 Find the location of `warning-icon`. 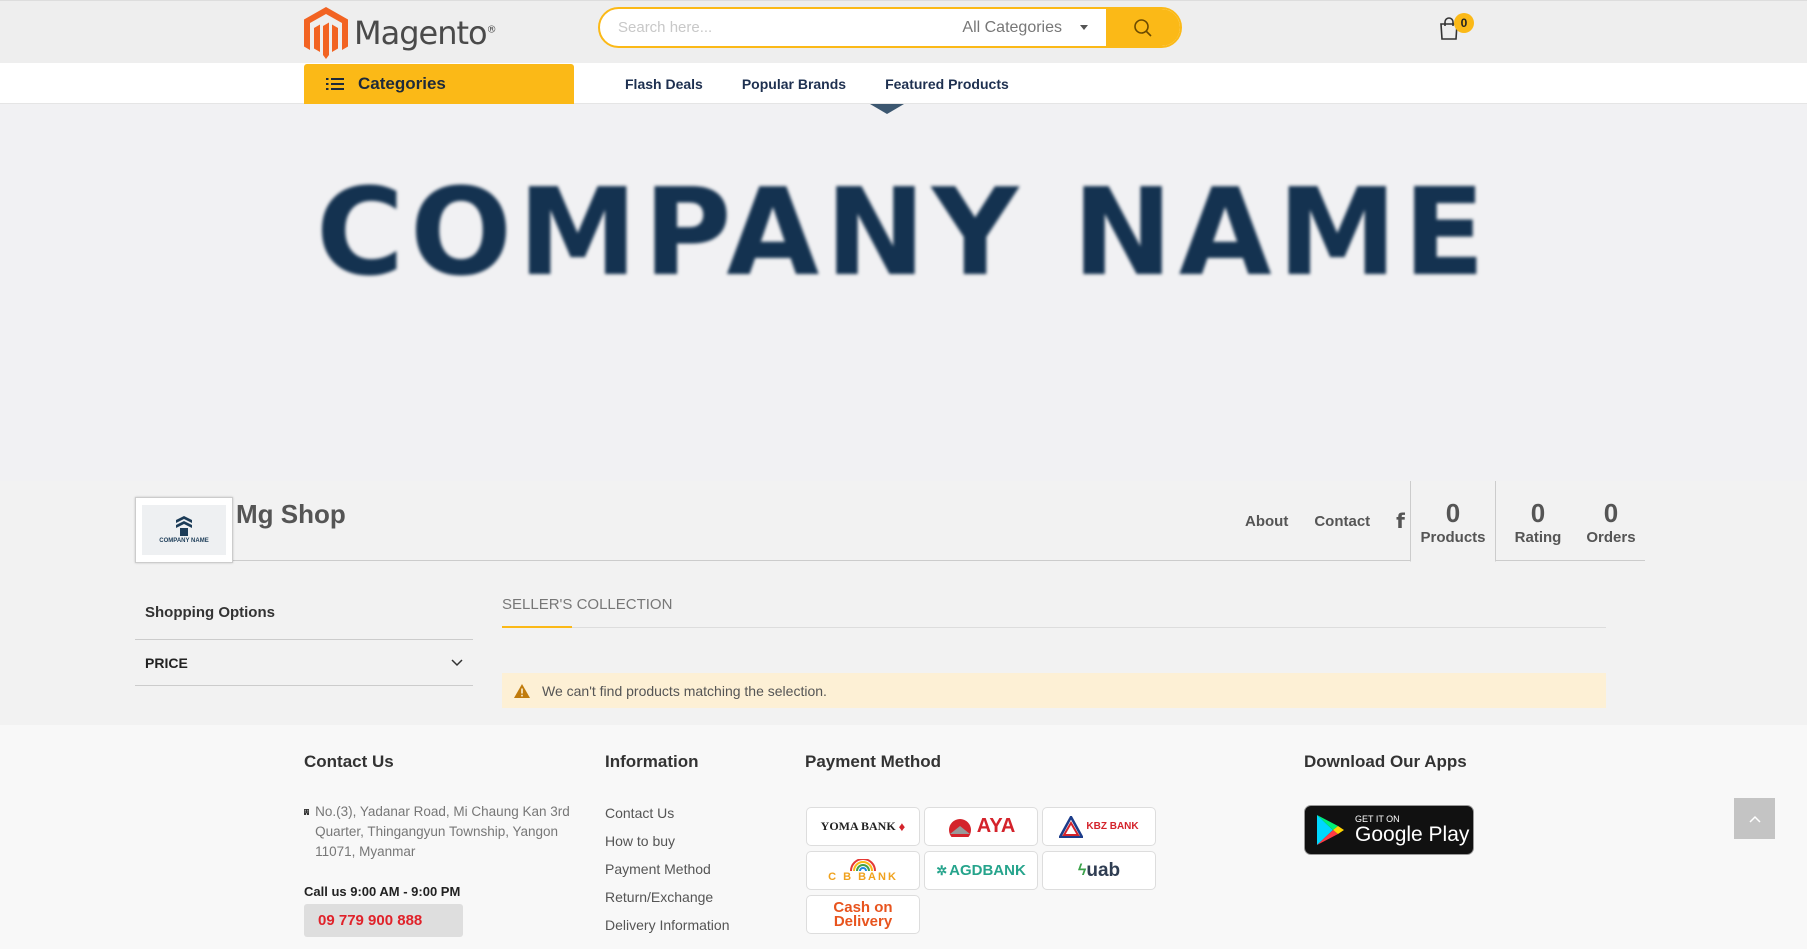

warning-icon is located at coordinates (522, 690).